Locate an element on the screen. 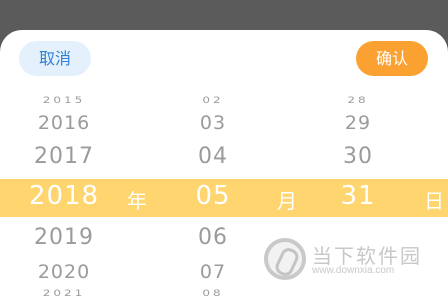 Image resolution: width=448 pixels, height=301 pixels. day-option: 30 is located at coordinates (358, 156).